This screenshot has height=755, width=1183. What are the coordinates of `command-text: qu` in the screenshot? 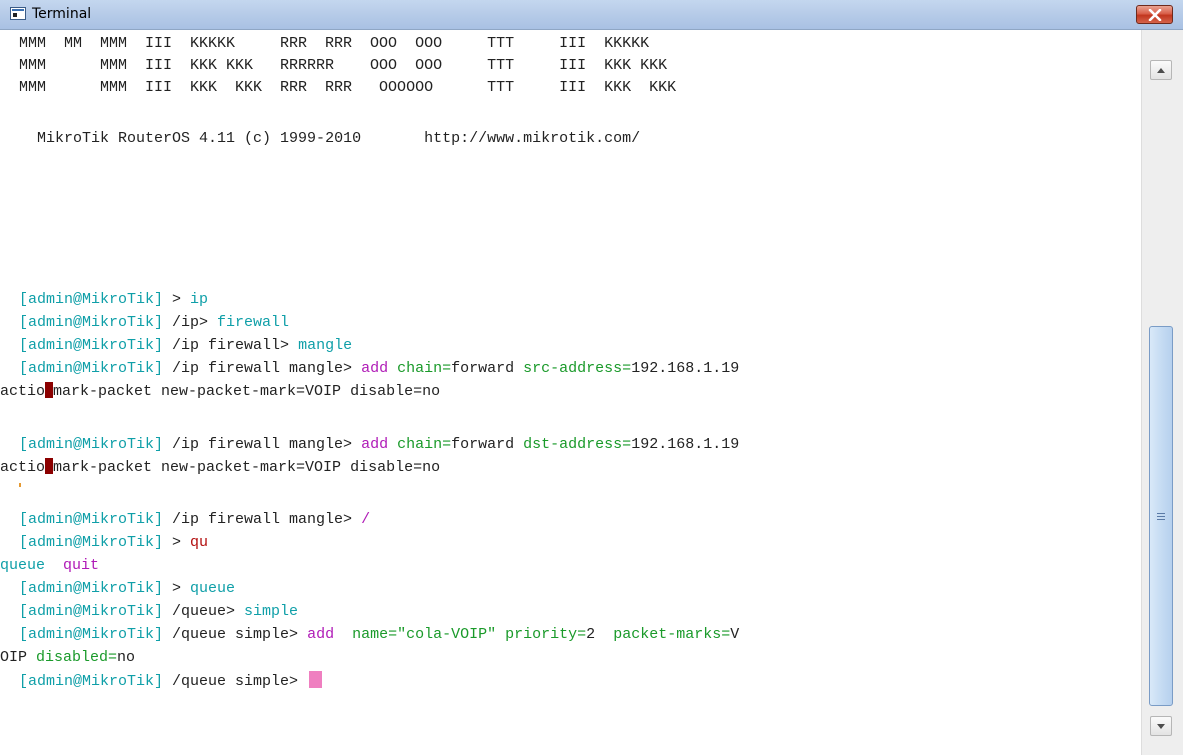 It's located at (199, 542).